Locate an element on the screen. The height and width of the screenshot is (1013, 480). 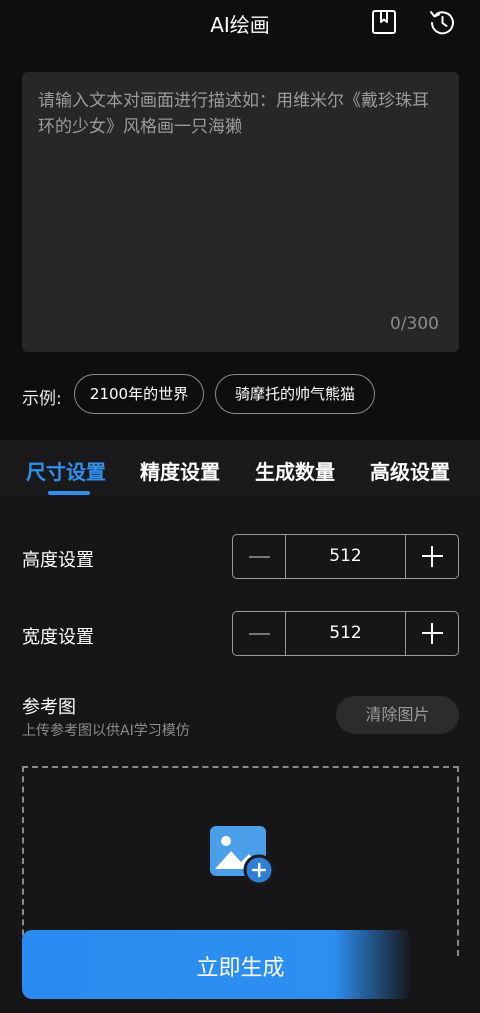
height-label: 高度设置 is located at coordinates (58, 560).